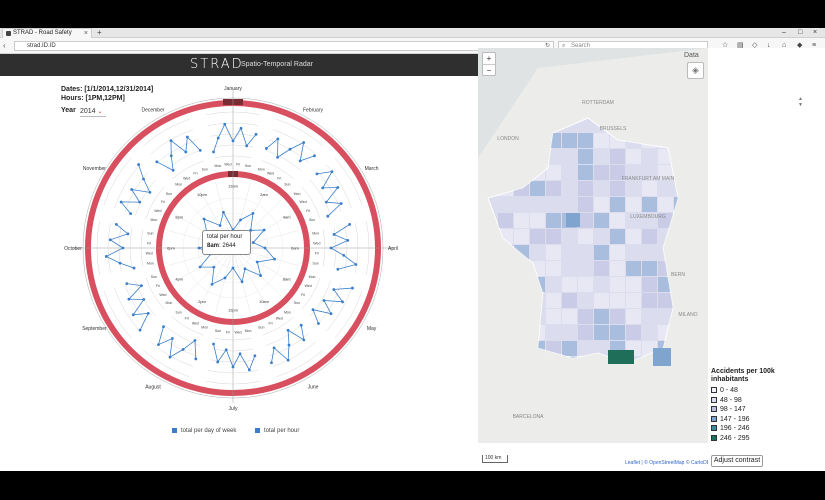  Describe the element at coordinates (287, 217) in the screenshot. I see `hour-label: 4am` at that location.